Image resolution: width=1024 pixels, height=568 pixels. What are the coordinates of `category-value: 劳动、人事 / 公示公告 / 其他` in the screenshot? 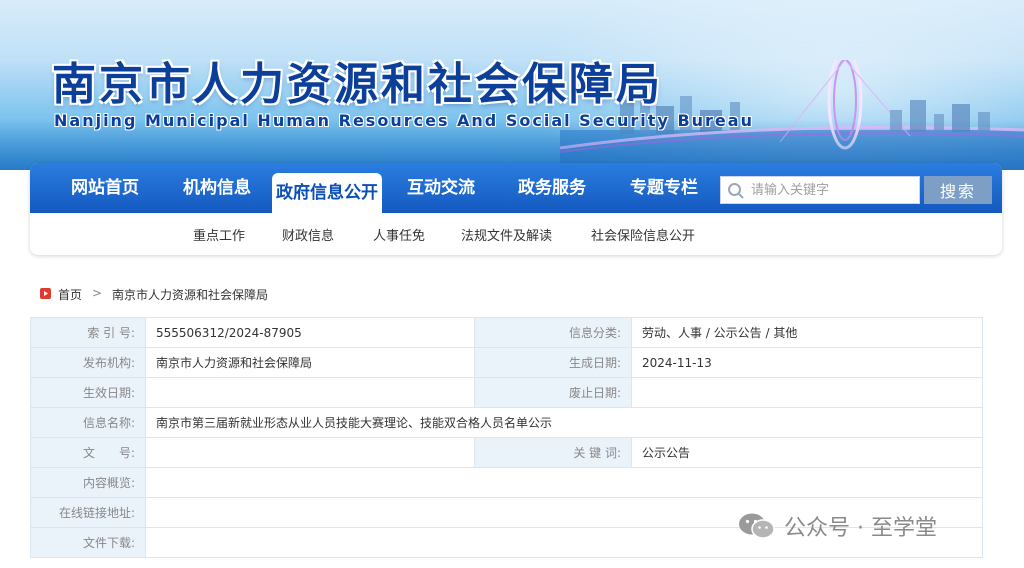 It's located at (807, 332).